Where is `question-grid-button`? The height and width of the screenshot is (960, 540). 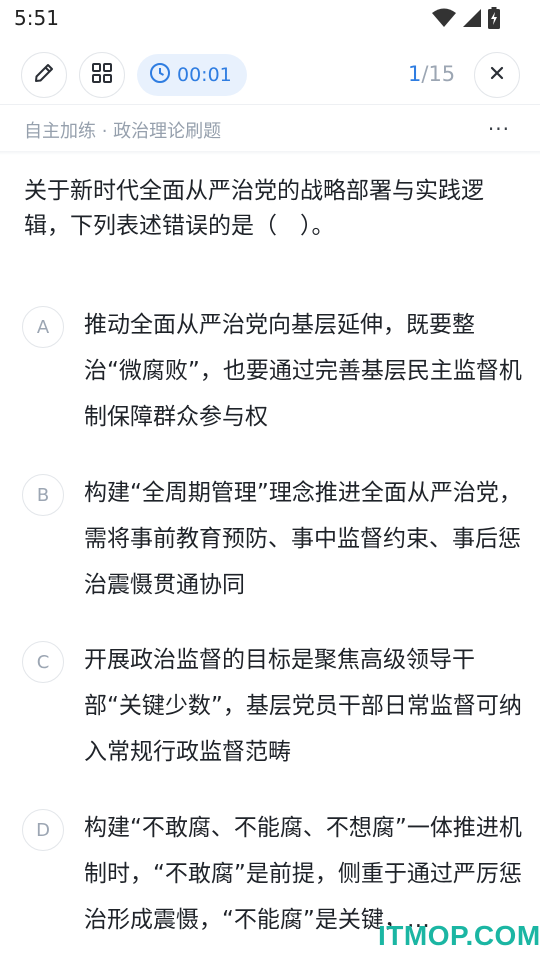 question-grid-button is located at coordinates (102, 75).